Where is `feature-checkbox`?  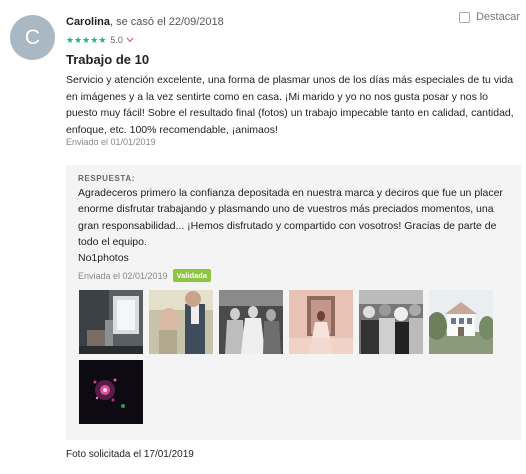 feature-checkbox is located at coordinates (464, 17).